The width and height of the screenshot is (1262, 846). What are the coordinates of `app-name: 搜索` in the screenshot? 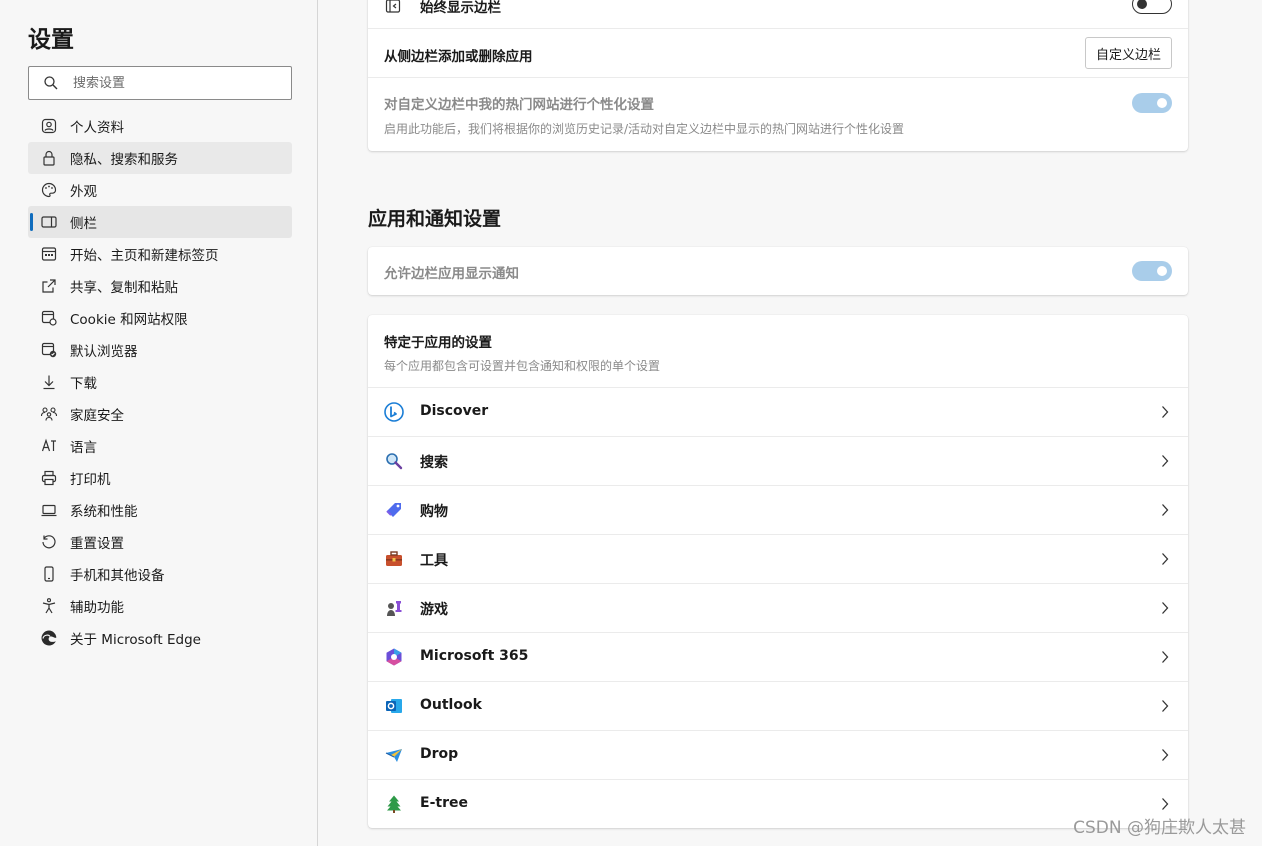 It's located at (434, 463).